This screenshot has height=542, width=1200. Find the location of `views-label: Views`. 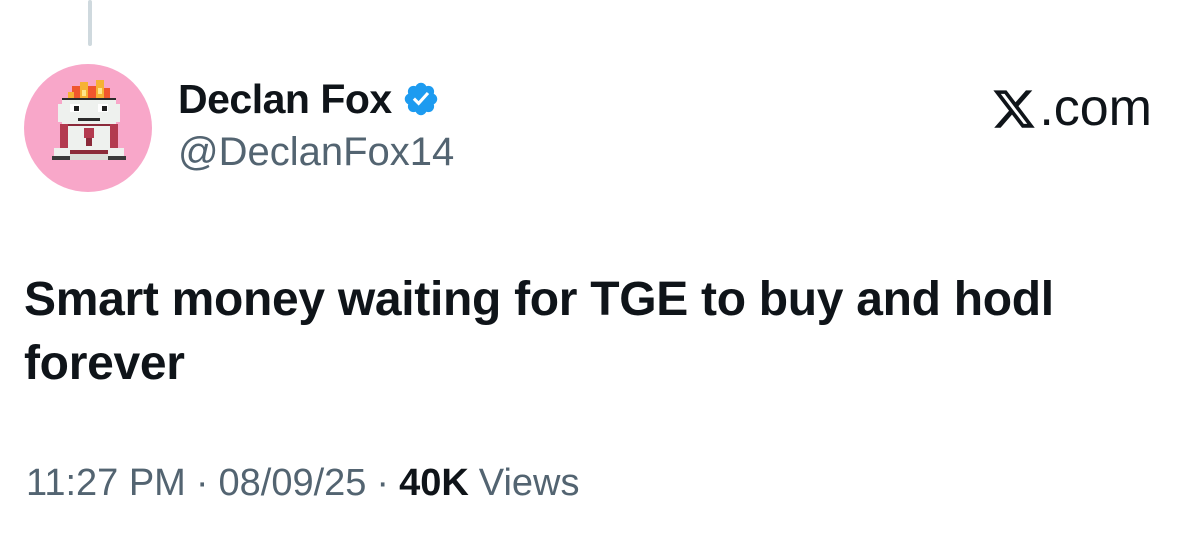

views-label: Views is located at coordinates (529, 483).